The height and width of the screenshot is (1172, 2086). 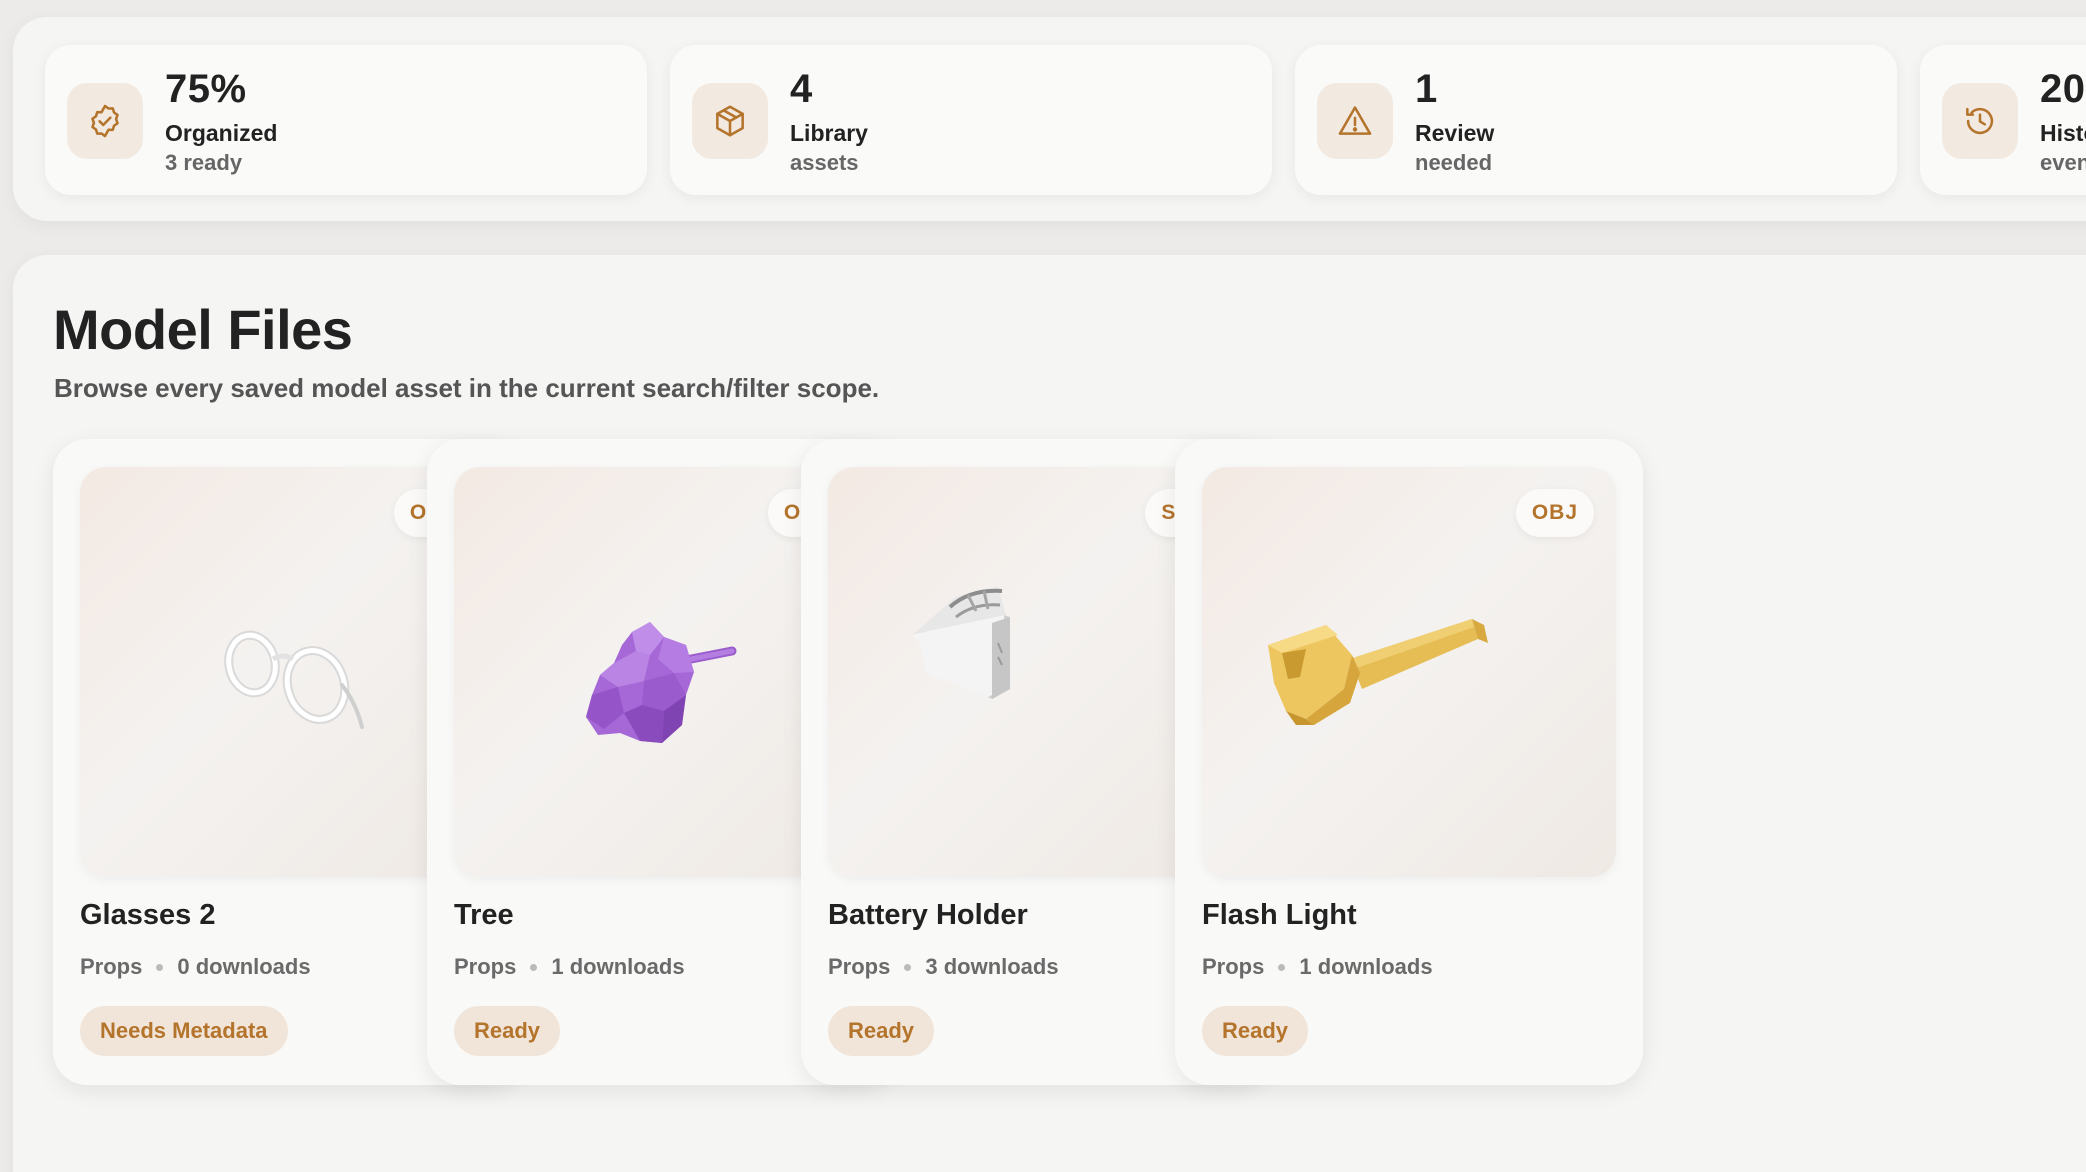 I want to click on stat-label: History, so click(x=2063, y=133).